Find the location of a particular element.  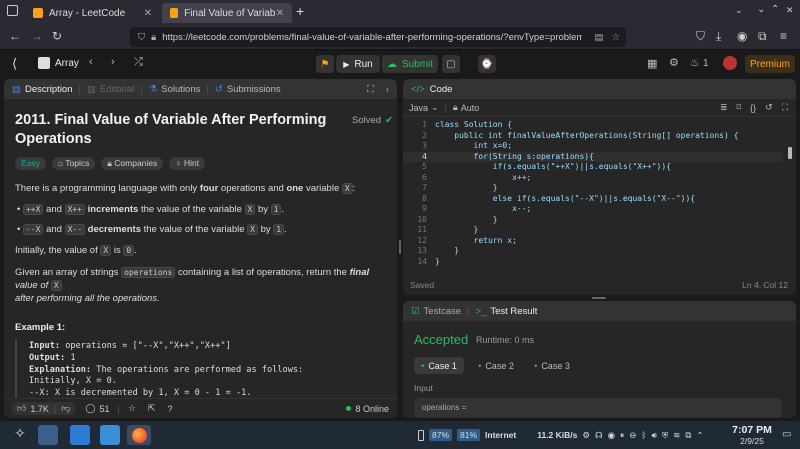

online-count: 8 Online is located at coordinates (367, 409).